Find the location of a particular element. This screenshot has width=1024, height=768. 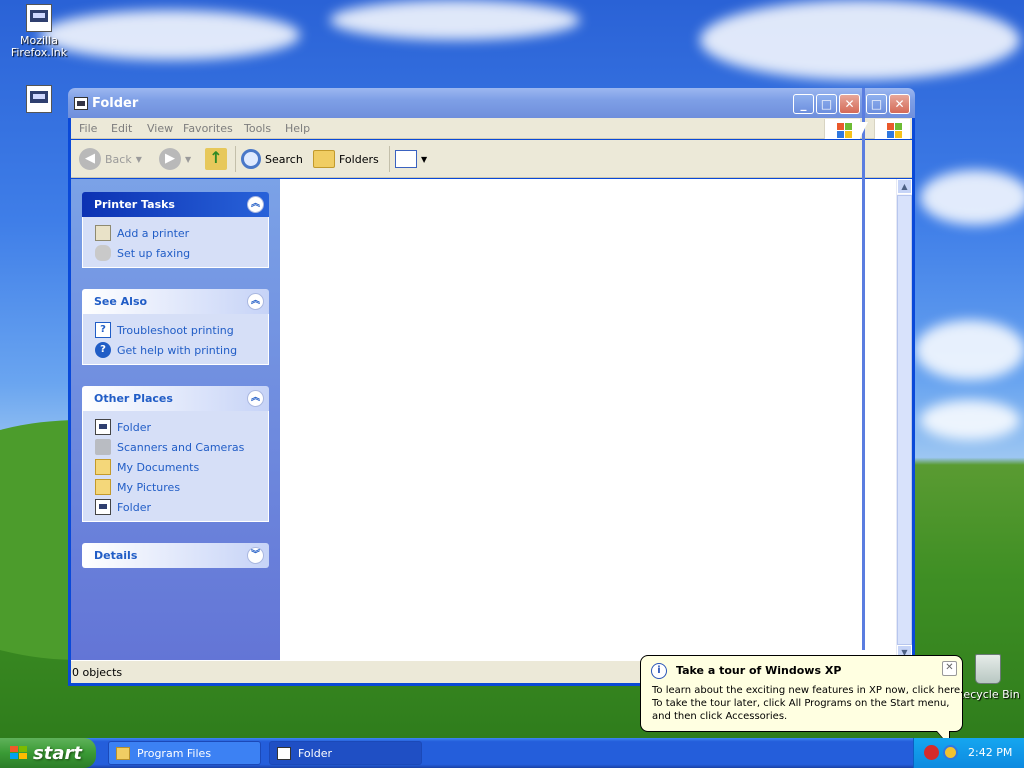

folder-icon is located at coordinates (123, 753).